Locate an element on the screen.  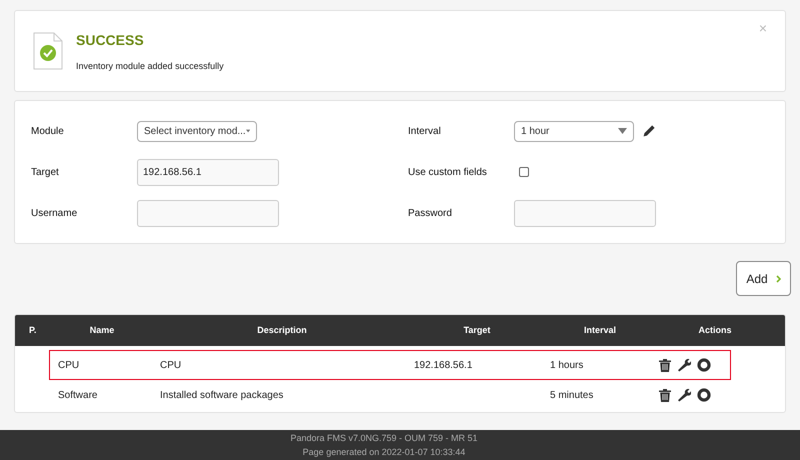
table-cell-text: Installed software packages is located at coordinates (221, 395).